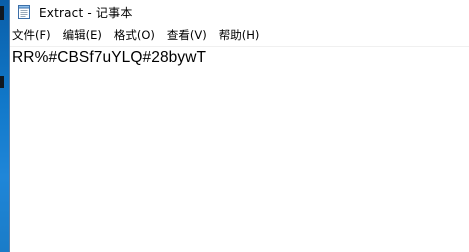 This screenshot has width=469, height=252. Describe the element at coordinates (4, 126) in the screenshot. I see `desktop-background` at that location.